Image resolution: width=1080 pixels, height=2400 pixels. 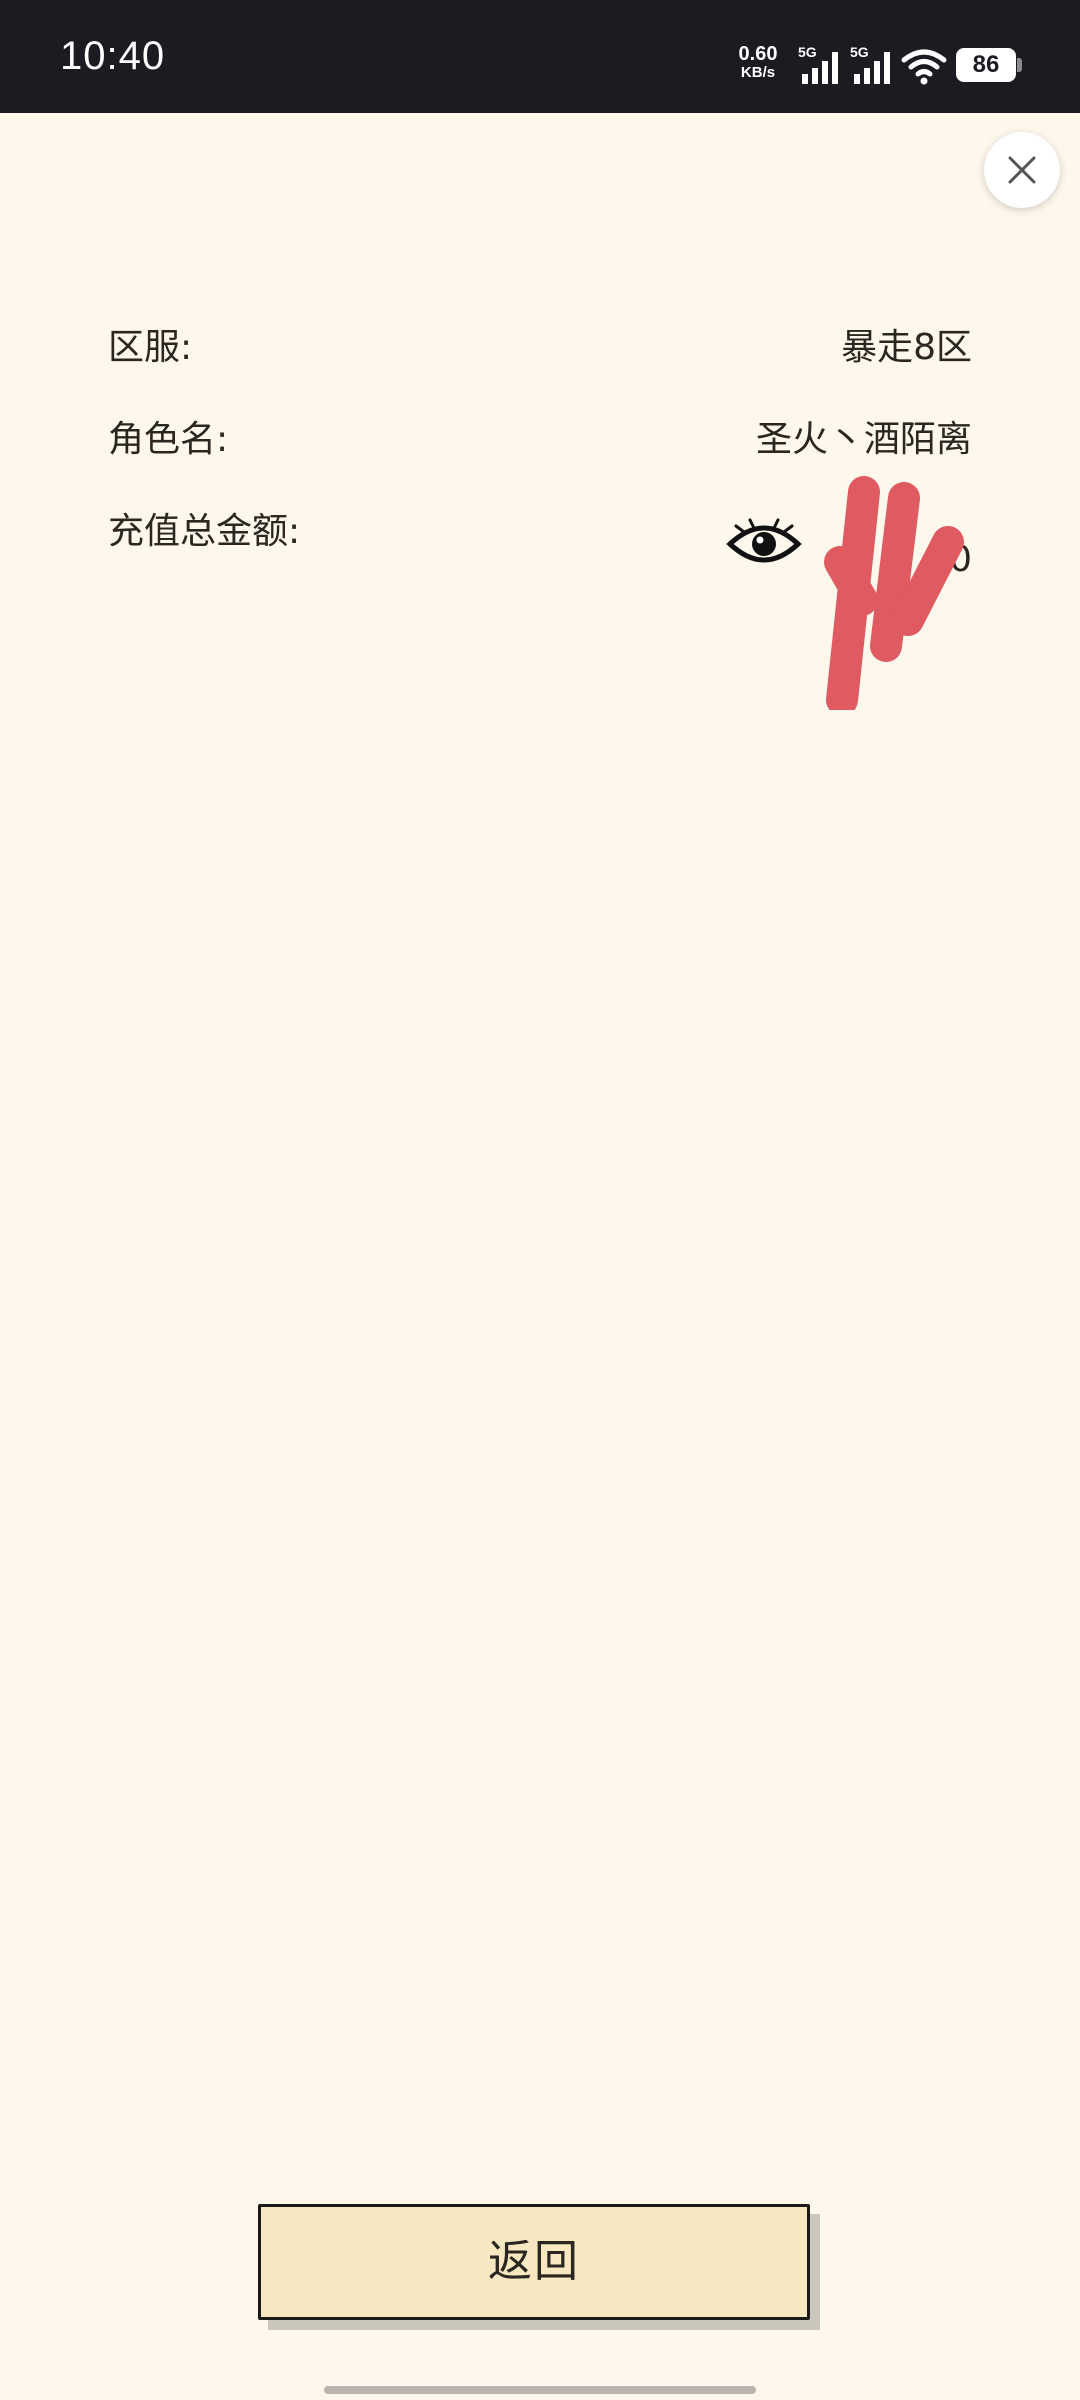 I want to click on home-indicator, so click(x=540, y=2390).